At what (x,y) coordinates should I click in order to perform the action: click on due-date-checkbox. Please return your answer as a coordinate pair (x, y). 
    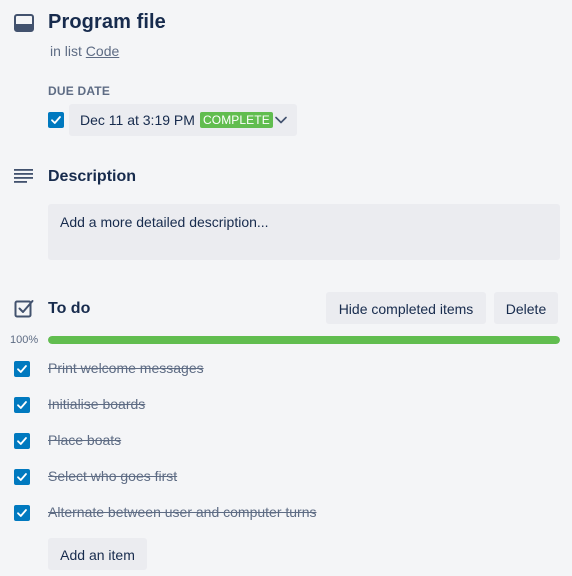
    Looking at the image, I should click on (56, 120).